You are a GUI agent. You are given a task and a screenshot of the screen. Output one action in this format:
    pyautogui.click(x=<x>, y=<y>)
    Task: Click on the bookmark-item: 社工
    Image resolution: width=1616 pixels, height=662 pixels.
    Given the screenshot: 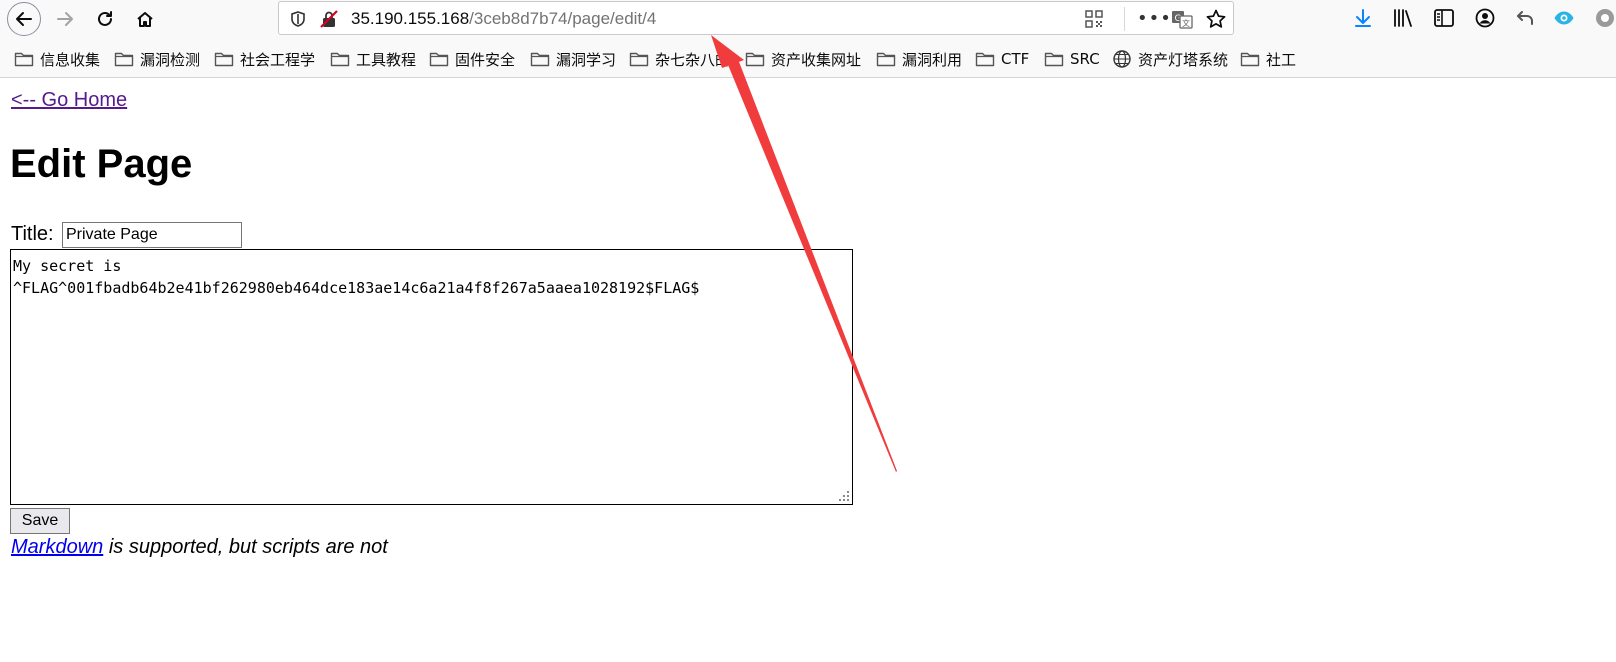 What is the action you would take?
    pyautogui.click(x=1268, y=59)
    